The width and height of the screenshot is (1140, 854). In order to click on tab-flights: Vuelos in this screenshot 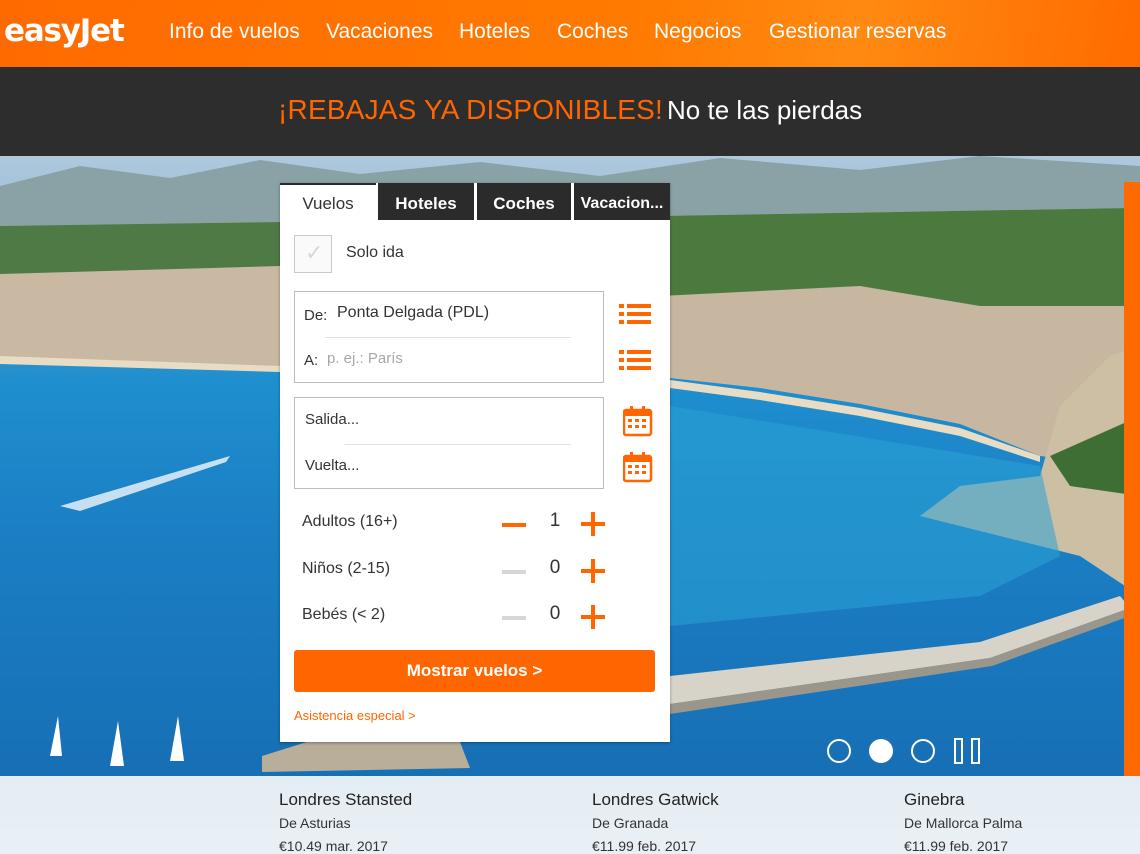, I will do `click(328, 201)`.